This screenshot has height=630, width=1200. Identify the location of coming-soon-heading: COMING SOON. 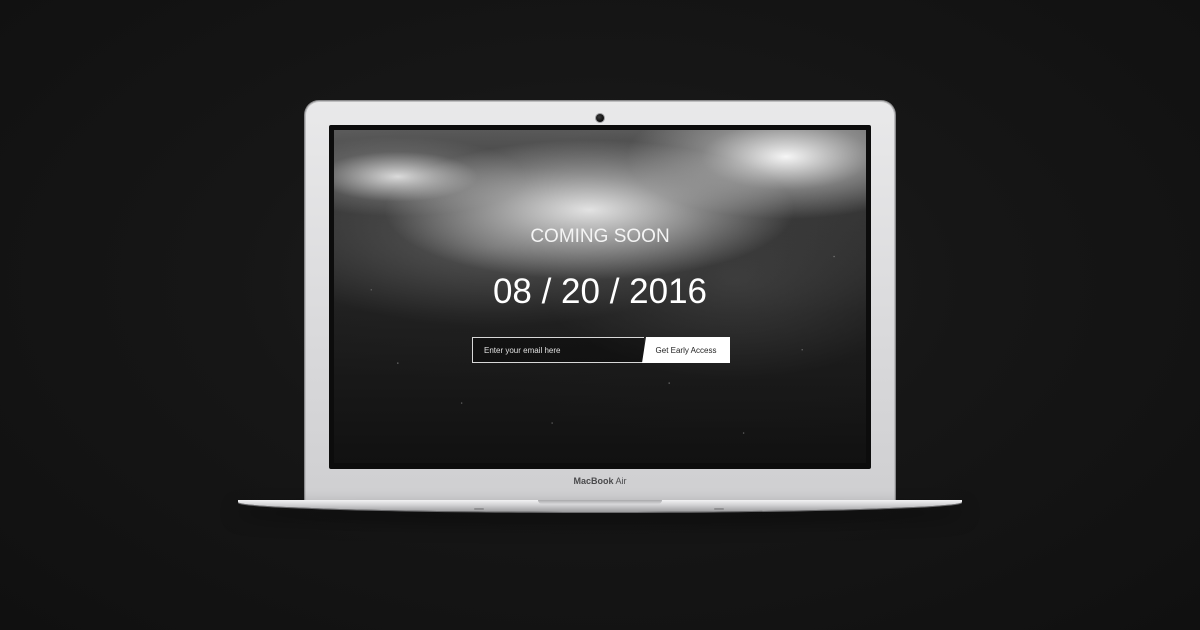
(600, 236).